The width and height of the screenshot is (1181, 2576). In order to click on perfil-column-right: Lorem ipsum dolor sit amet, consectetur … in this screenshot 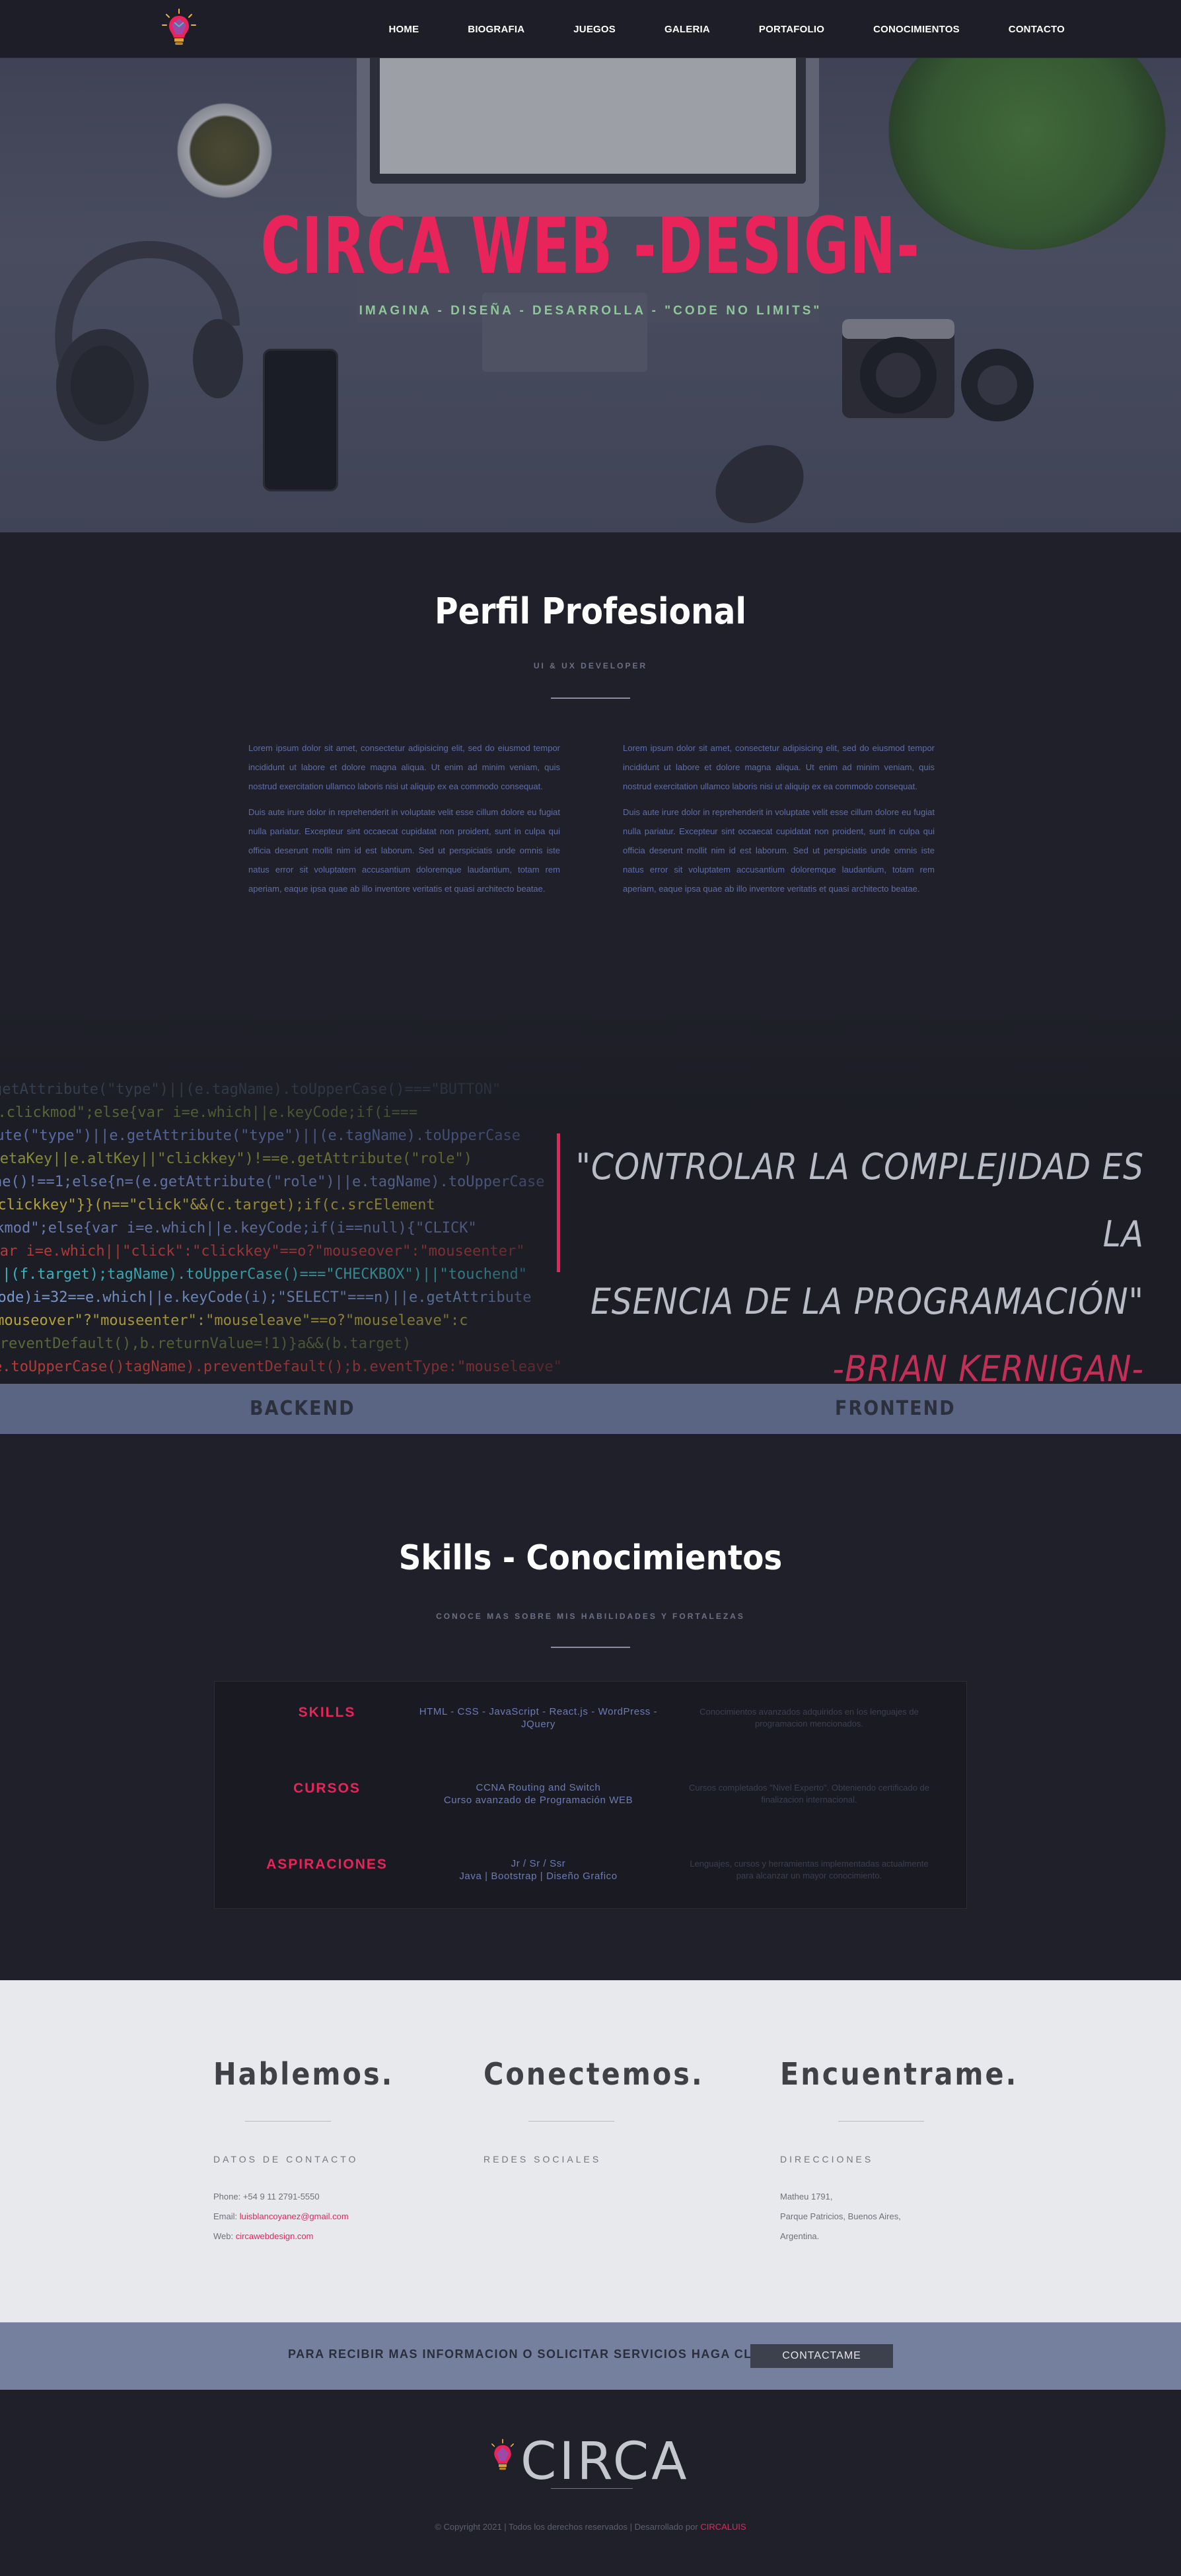, I will do `click(779, 821)`.